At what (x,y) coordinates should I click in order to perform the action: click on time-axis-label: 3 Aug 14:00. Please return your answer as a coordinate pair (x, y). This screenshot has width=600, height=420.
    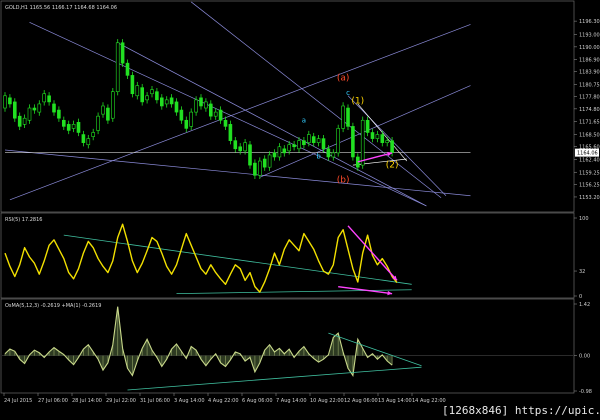
    Looking at the image, I should click on (189, 401).